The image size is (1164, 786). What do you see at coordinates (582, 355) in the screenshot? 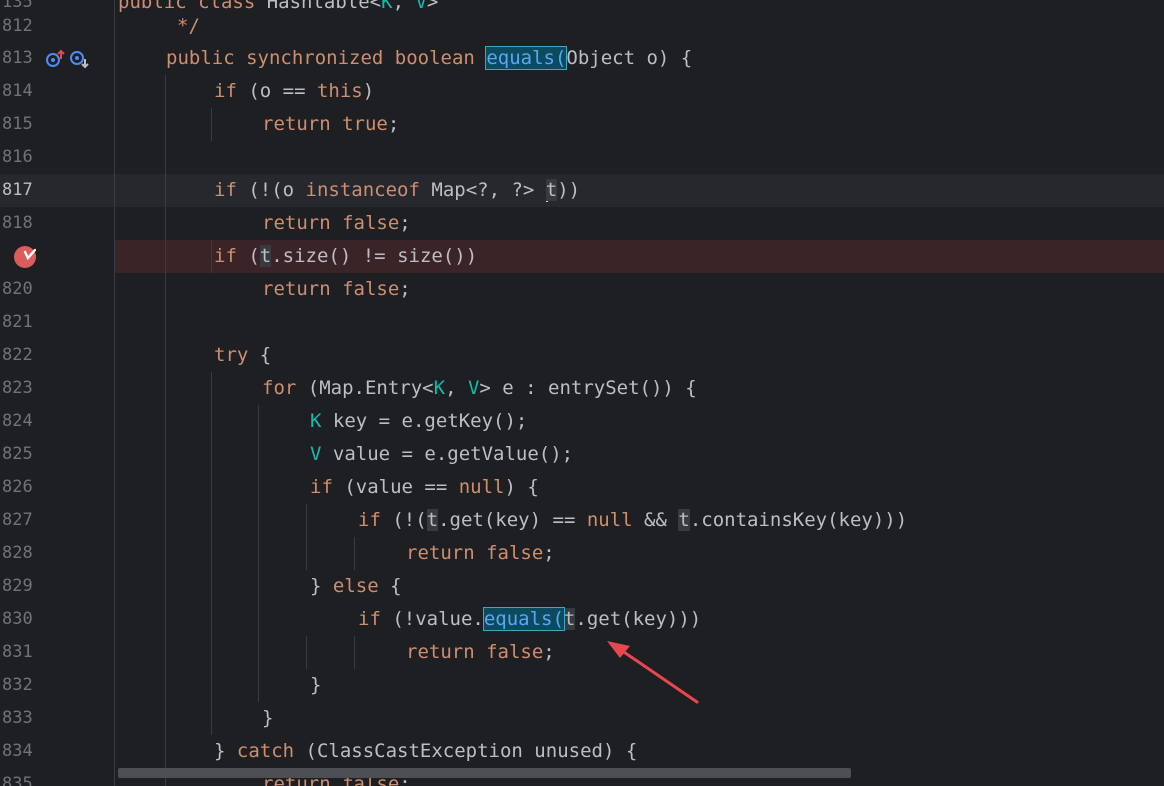
I see `code-line: 822 try {` at bounding box center [582, 355].